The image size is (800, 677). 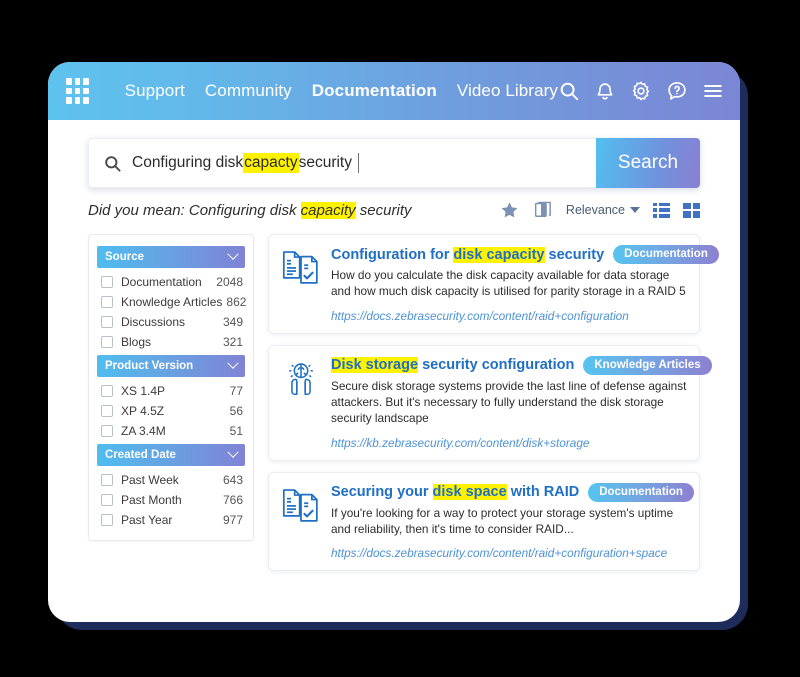 I want to click on bell-icon, so click(x=605, y=91).